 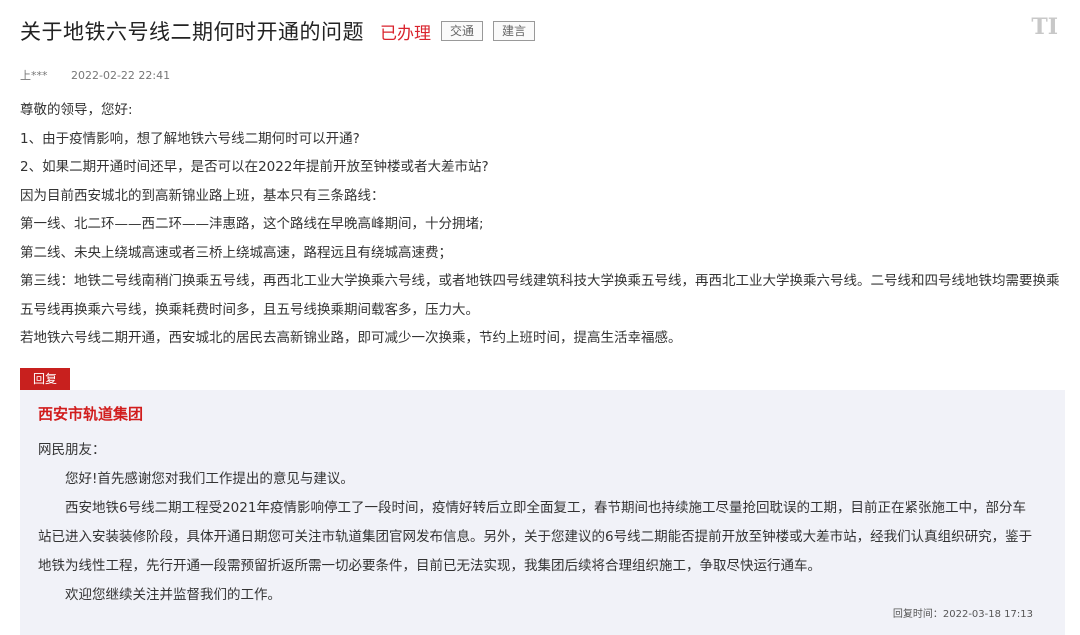 What do you see at coordinates (121, 75) in the screenshot?
I see `post-date: 2022-02-22 22:41` at bounding box center [121, 75].